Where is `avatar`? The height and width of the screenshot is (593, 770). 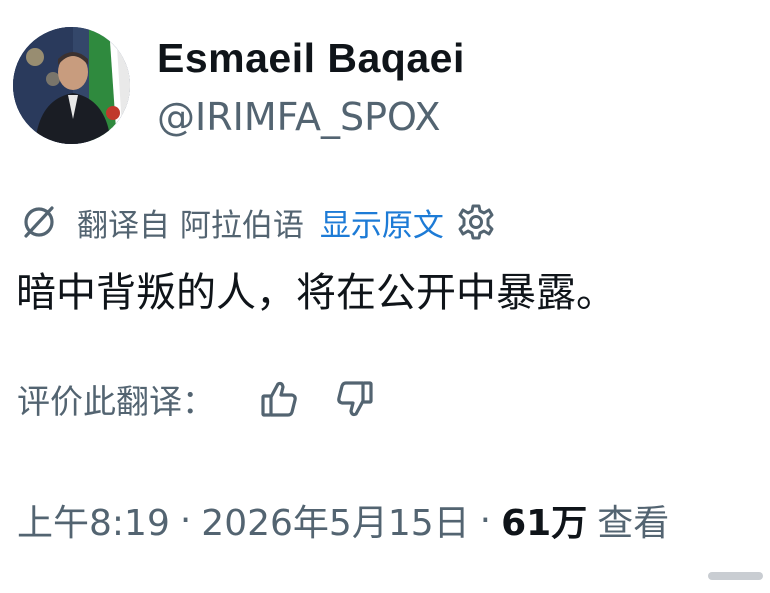
avatar is located at coordinates (71, 85).